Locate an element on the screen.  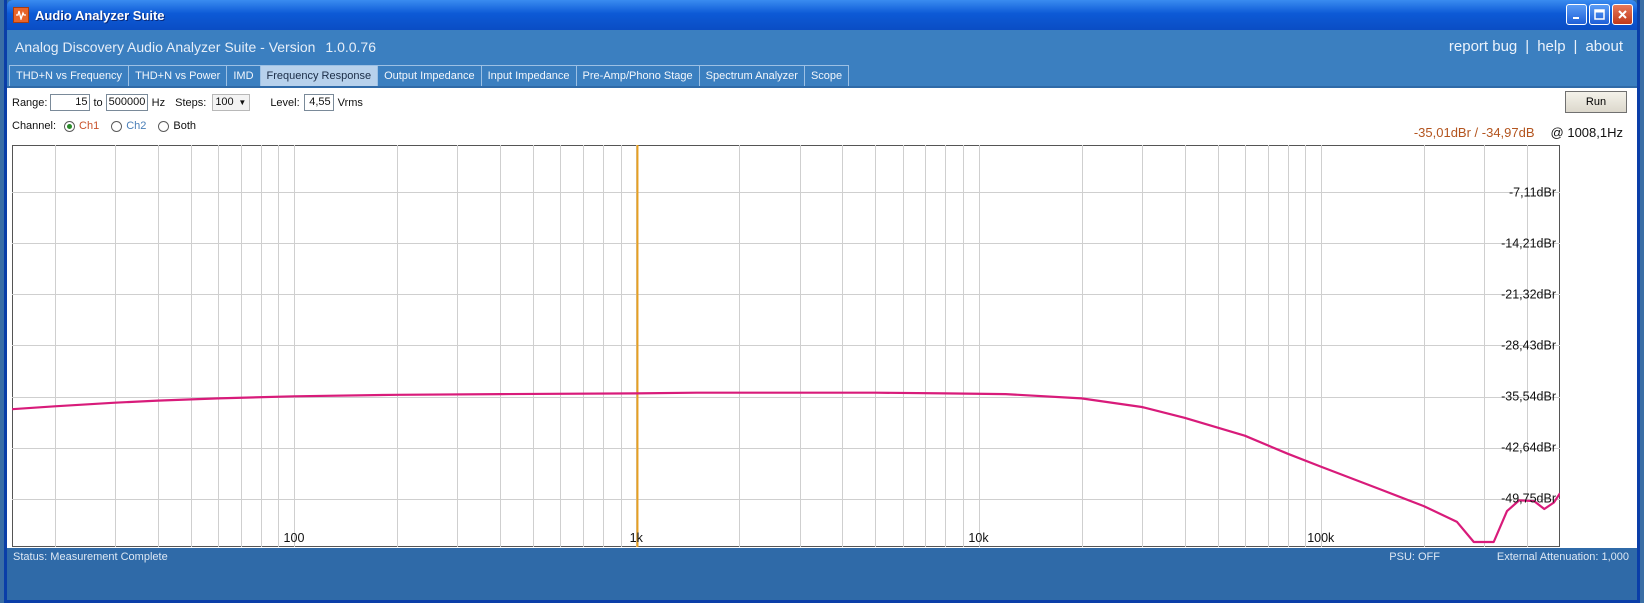
channel-label: Channel: is located at coordinates (34, 126).